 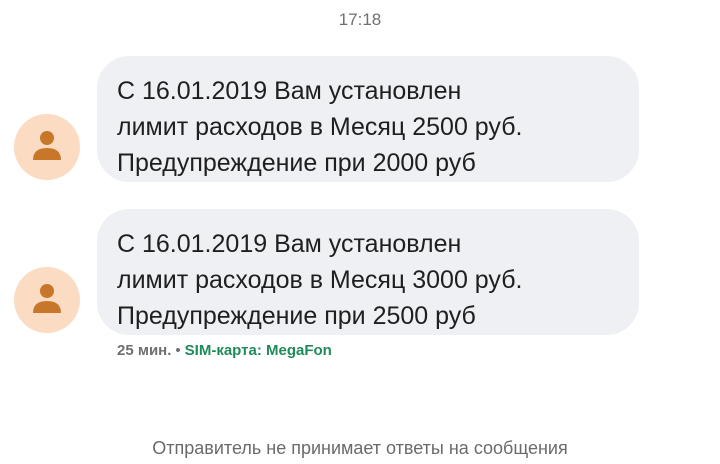 I want to click on message-meta: 25 мин. • SIM-карта: MegaFon, so click(x=224, y=350).